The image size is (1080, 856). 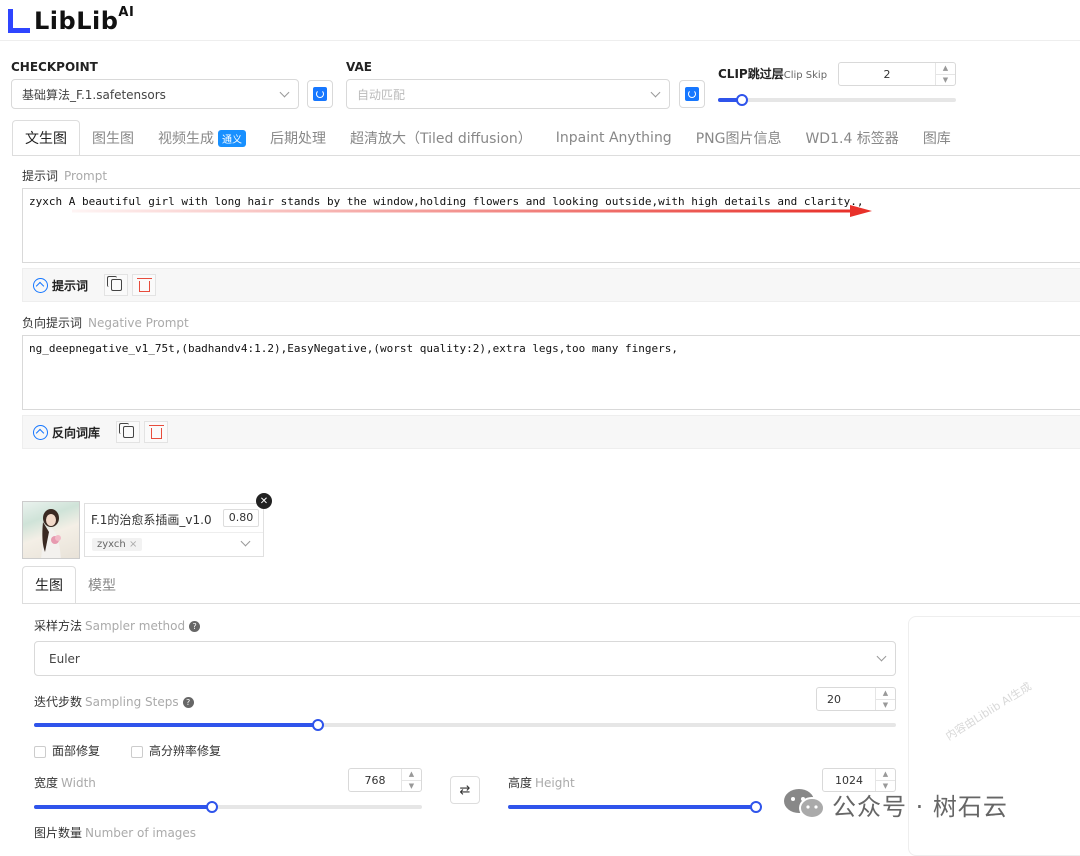 What do you see at coordinates (76, 432) in the screenshot?
I see `negative-library-toggle: 反向词库` at bounding box center [76, 432].